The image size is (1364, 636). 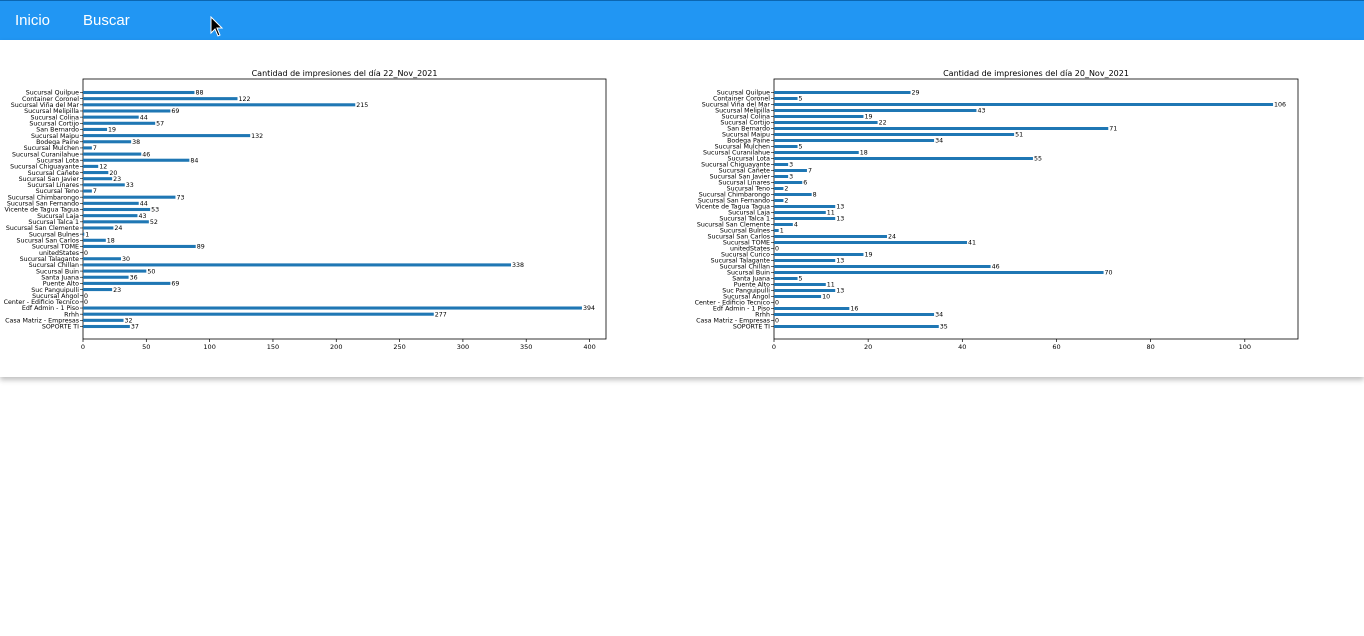 I want to click on bar-value-label: 2, so click(x=786, y=201).